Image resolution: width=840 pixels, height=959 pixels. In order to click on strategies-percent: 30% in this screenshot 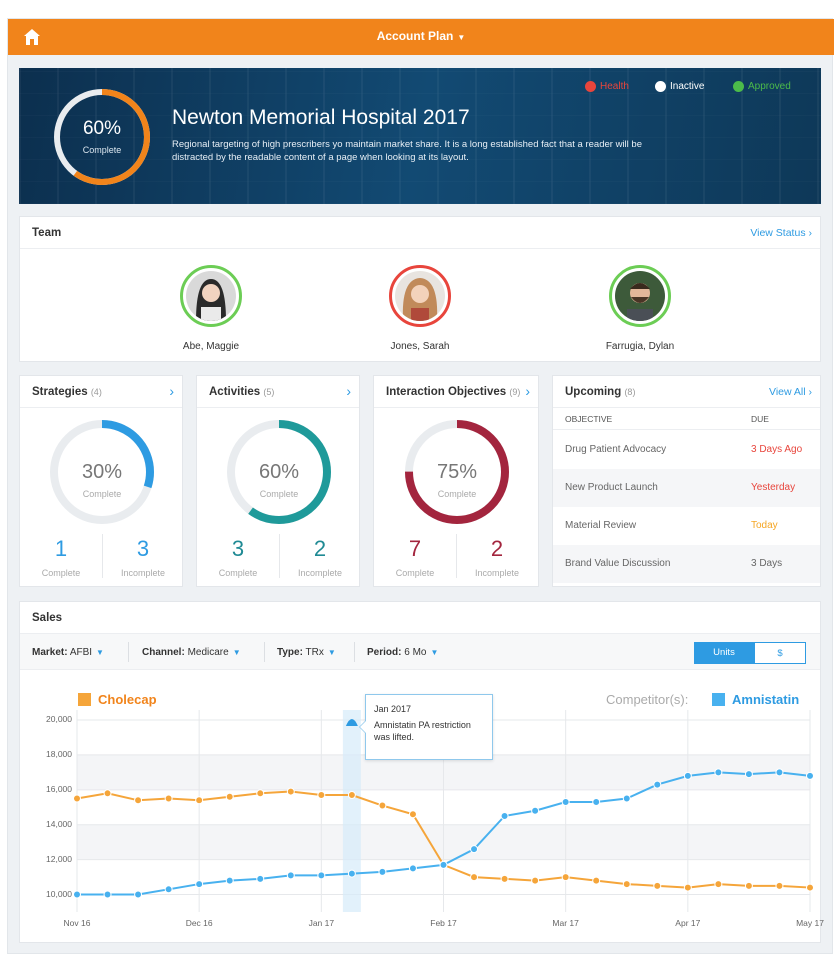, I will do `click(102, 472)`.